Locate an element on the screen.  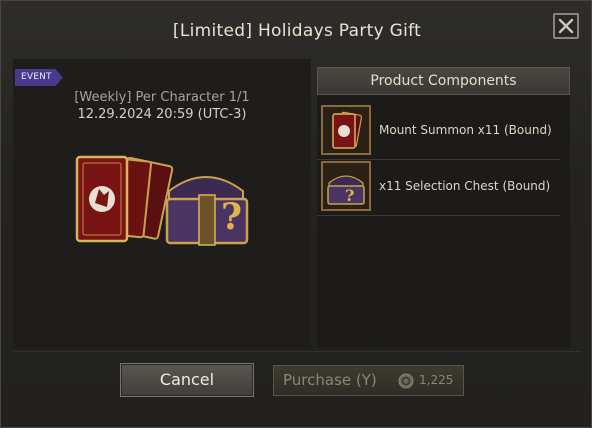
expiry-date: 12.29.2024 20:59 (UTC-3) is located at coordinates (162, 114).